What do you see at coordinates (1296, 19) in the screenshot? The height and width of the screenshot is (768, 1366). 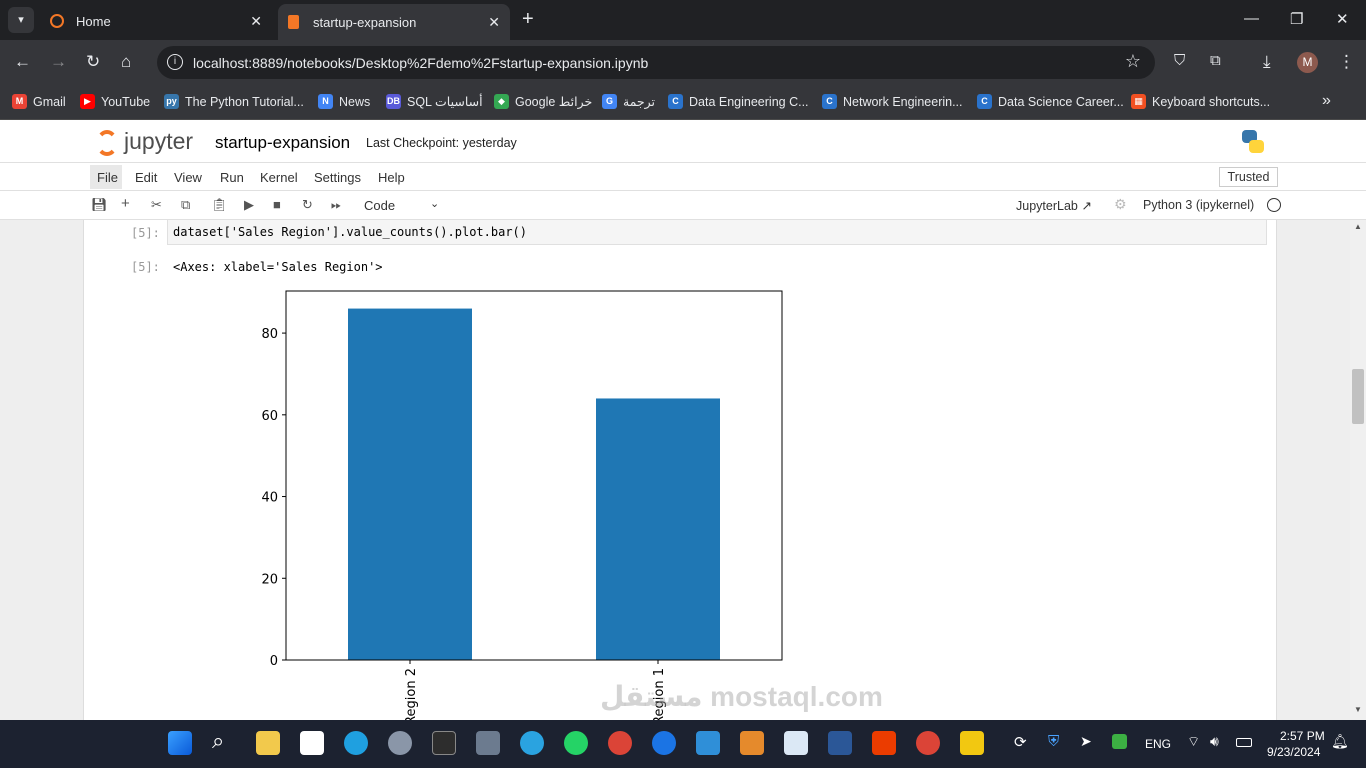 I see `restore-icon: ❐` at bounding box center [1296, 19].